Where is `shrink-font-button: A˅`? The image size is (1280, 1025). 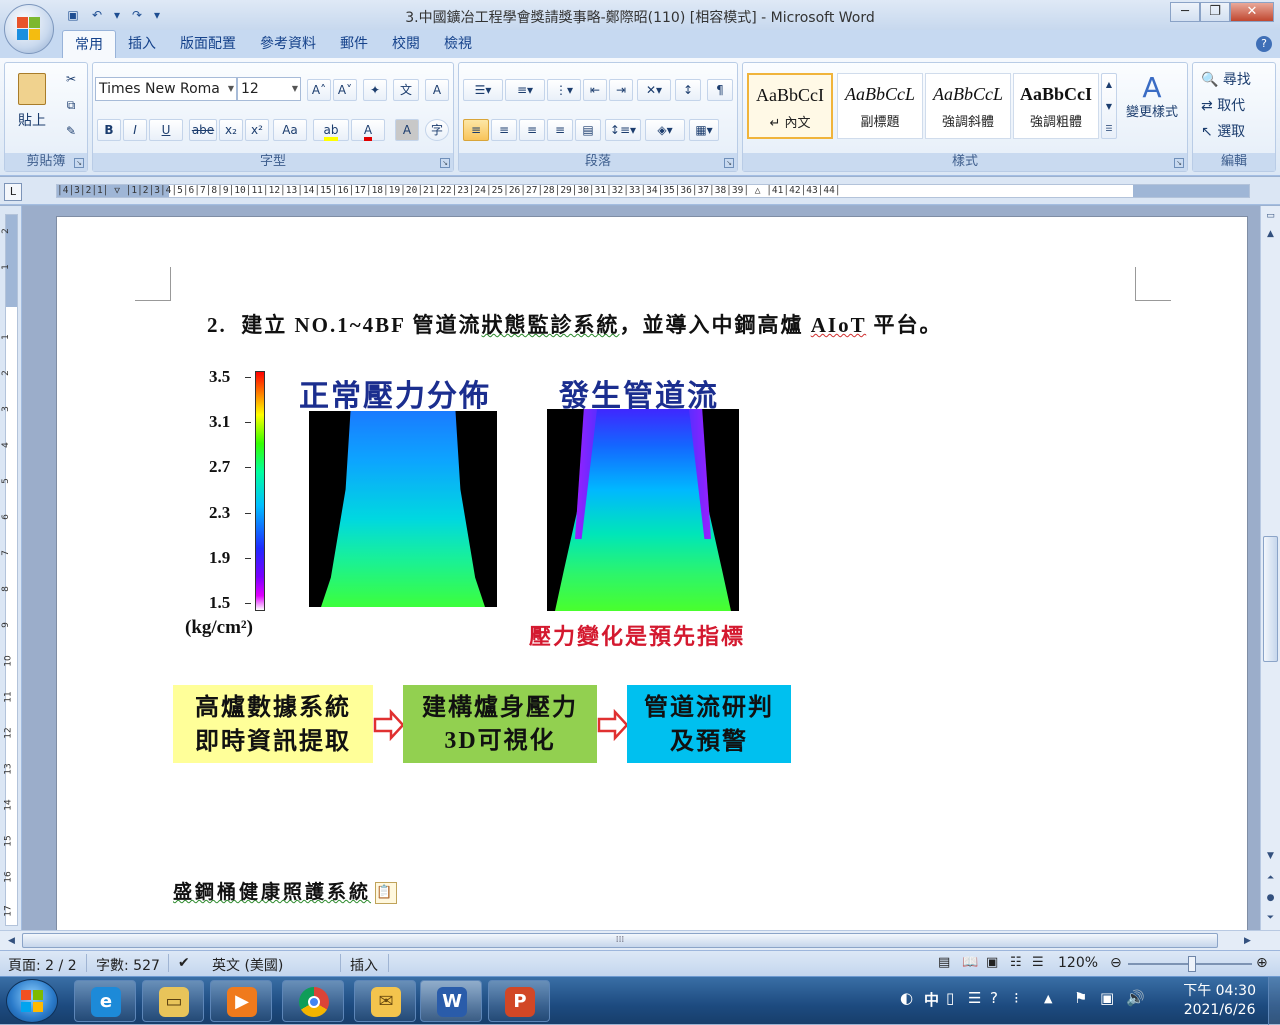 shrink-font-button: A˅ is located at coordinates (345, 90).